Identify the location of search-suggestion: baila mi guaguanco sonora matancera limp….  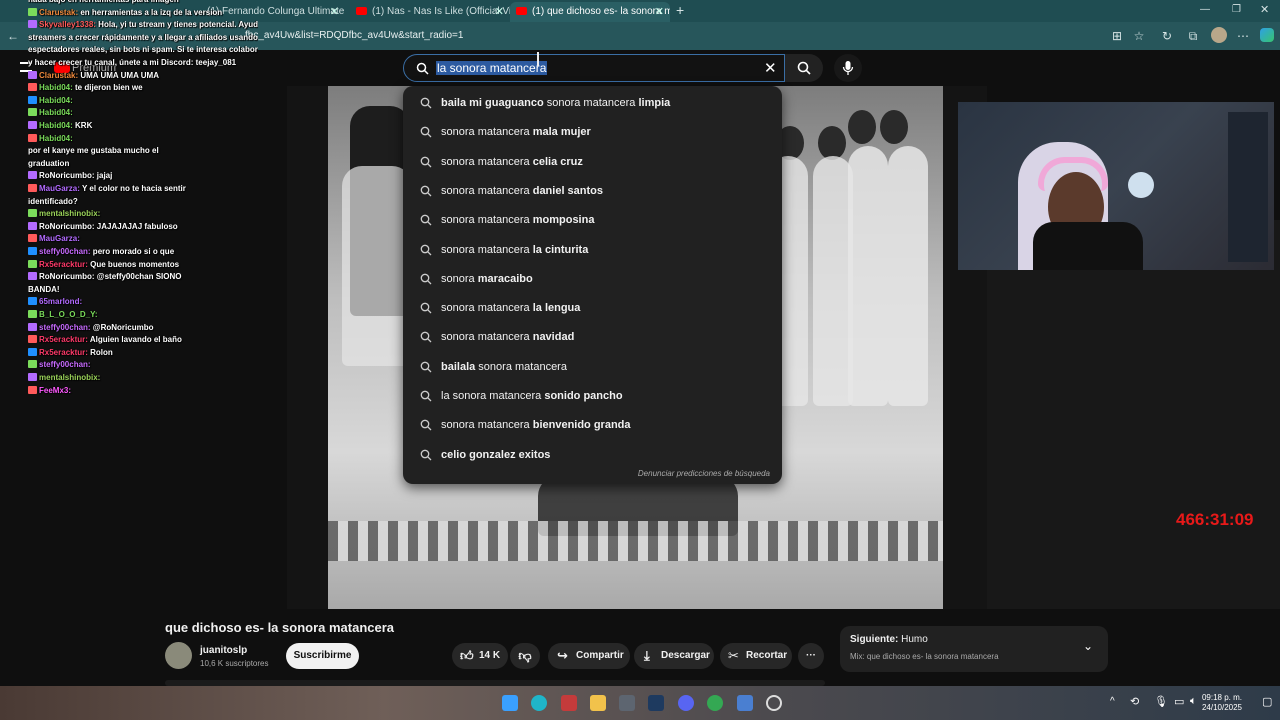
(592, 103).